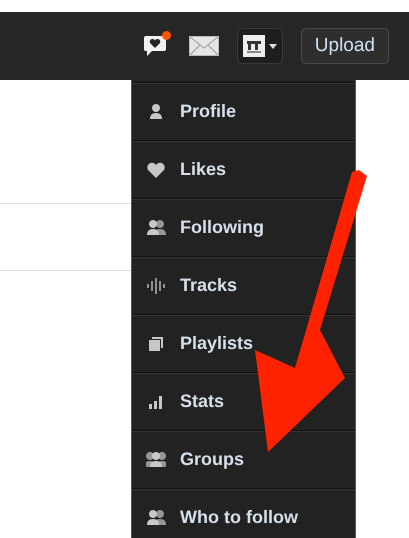 The image size is (409, 538). Describe the element at coordinates (239, 517) in the screenshot. I see `menu-item-label: Who to follow` at that location.